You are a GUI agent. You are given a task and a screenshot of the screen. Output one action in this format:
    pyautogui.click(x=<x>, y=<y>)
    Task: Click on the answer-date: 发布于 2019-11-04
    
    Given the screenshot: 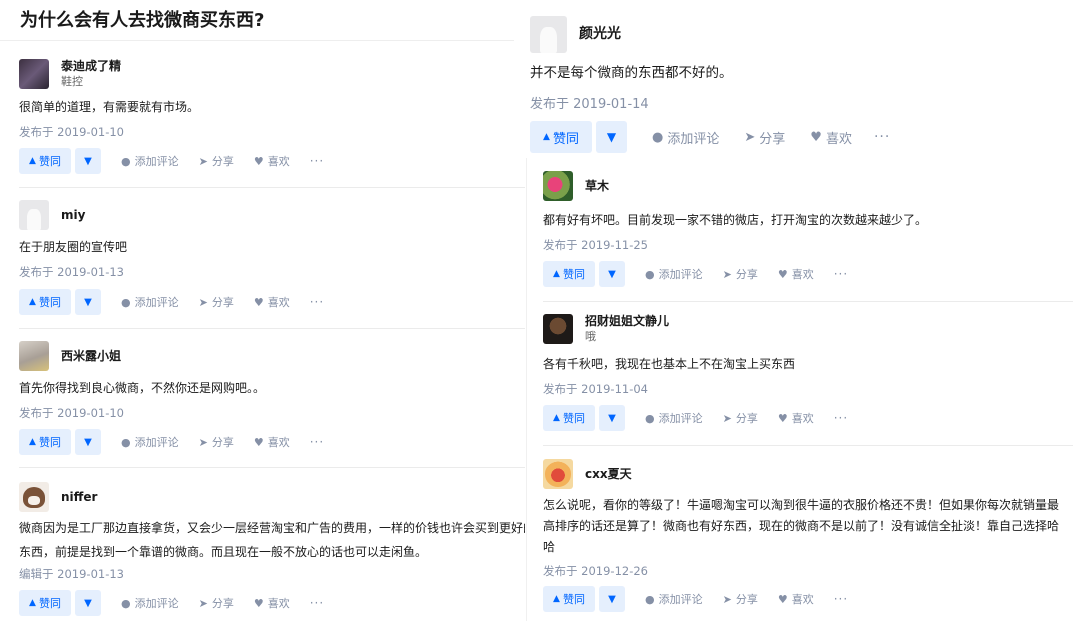 What is the action you would take?
    pyautogui.click(x=595, y=389)
    